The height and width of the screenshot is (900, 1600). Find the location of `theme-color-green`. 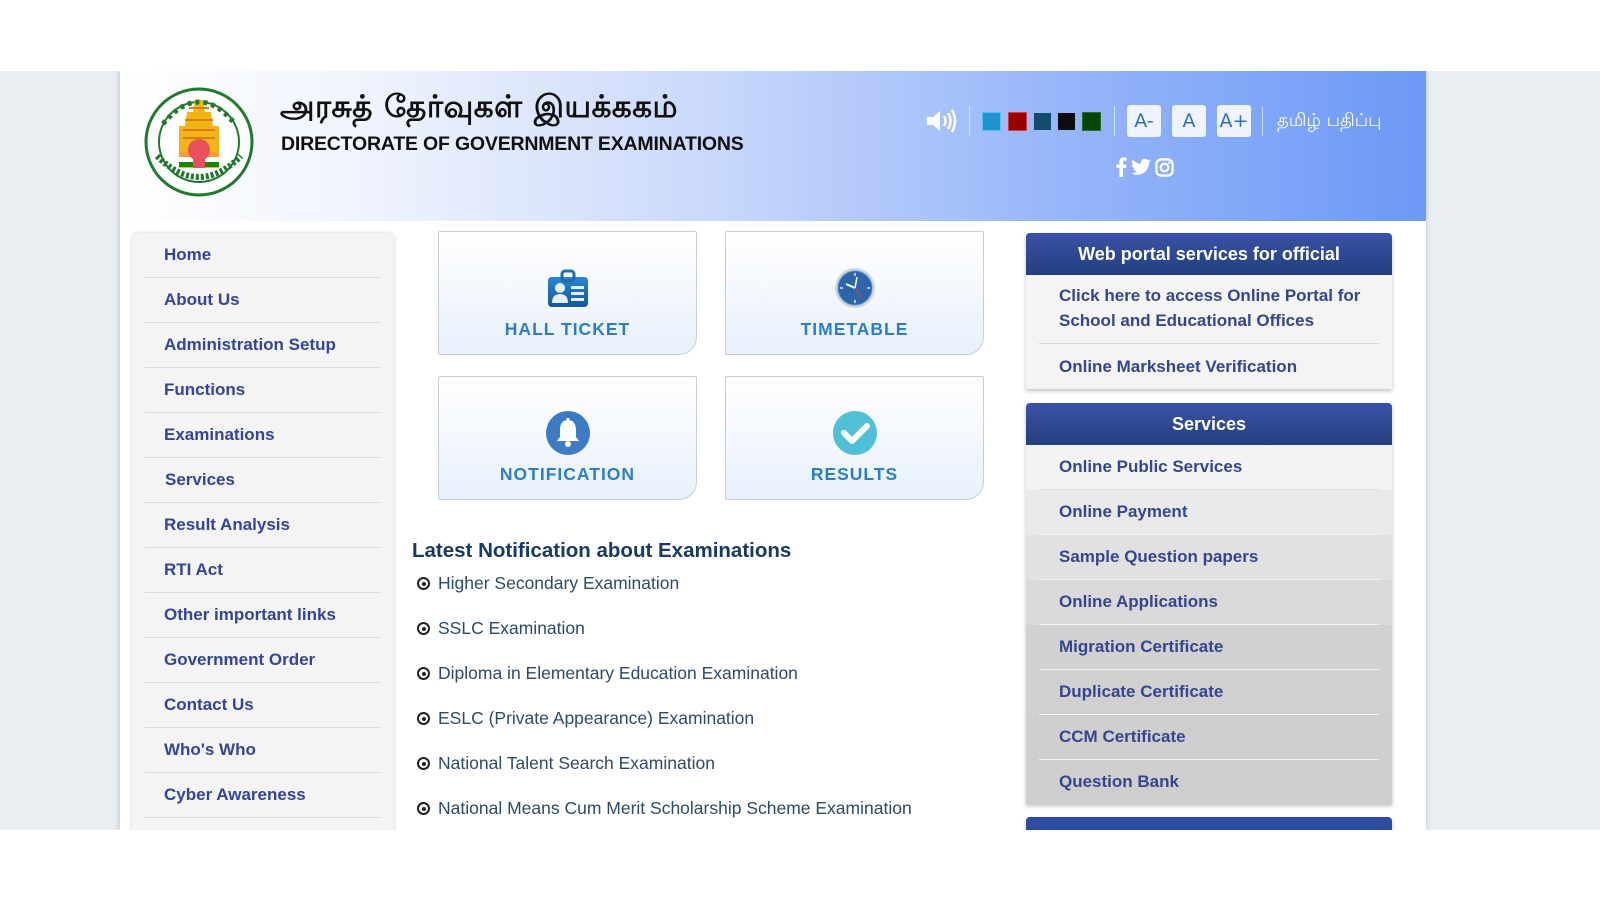

theme-color-green is located at coordinates (1091, 121).